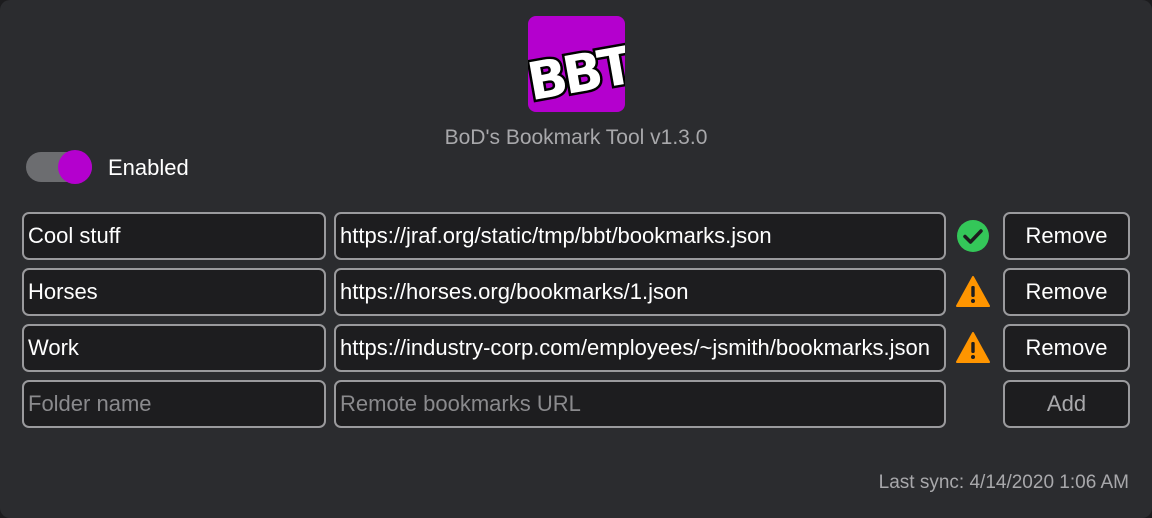 This screenshot has height=518, width=1152. I want to click on last-sync-status: Last sync: 4/14/2020 1:06 AM, so click(1004, 483).